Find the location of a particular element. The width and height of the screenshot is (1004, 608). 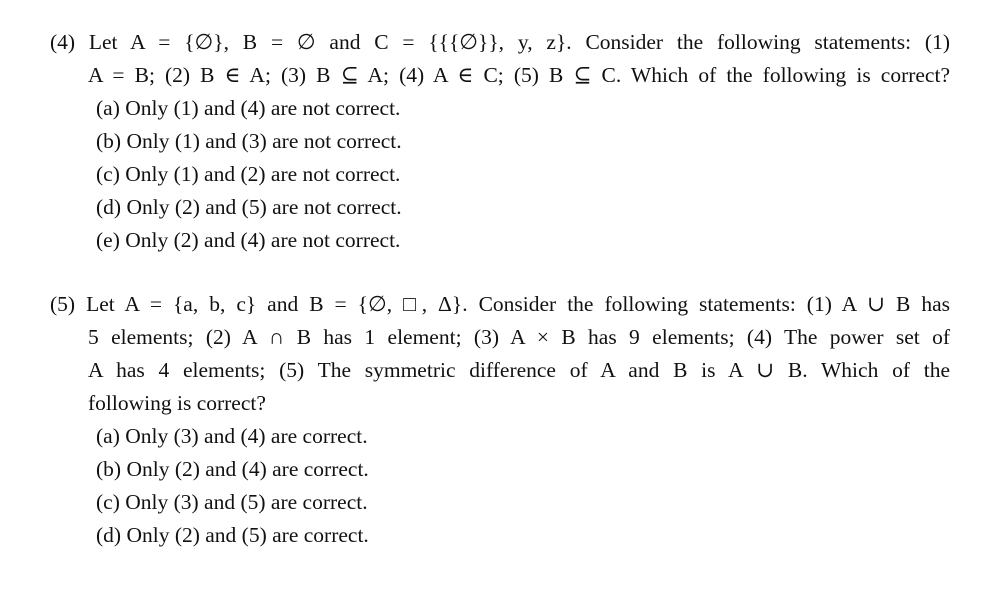

problem-4-option-e: (e) Only (2) and (4) are not correct. is located at coordinates (248, 240).